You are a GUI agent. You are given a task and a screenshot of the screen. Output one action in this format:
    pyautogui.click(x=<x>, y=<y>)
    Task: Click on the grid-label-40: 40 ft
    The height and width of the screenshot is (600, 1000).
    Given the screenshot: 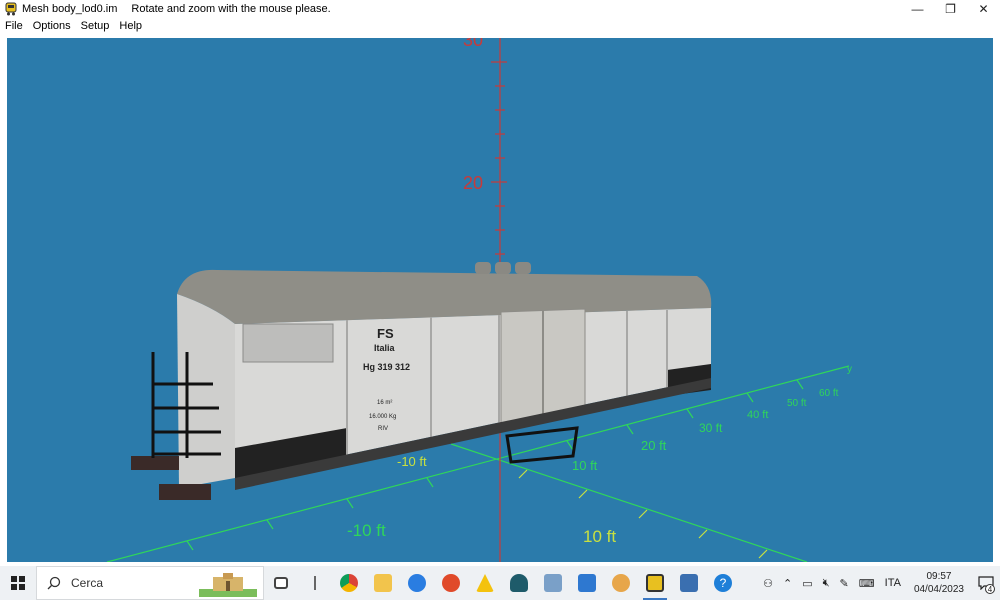 What is the action you would take?
    pyautogui.click(x=757, y=415)
    